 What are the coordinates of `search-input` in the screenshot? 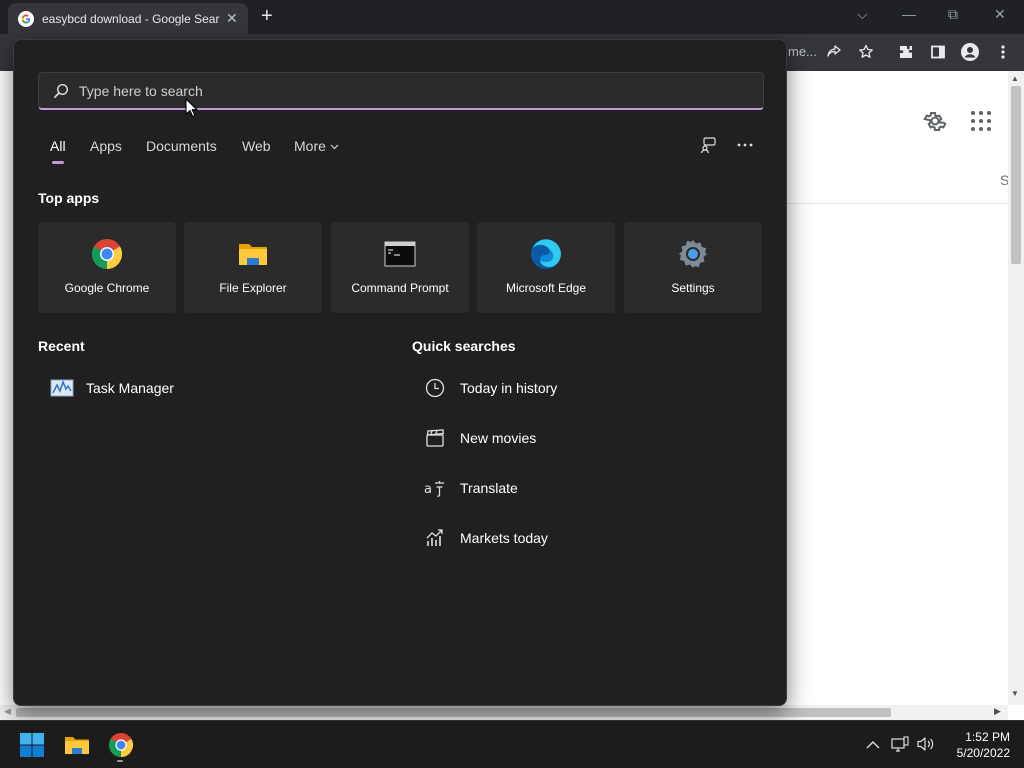 It's located at (399, 90).